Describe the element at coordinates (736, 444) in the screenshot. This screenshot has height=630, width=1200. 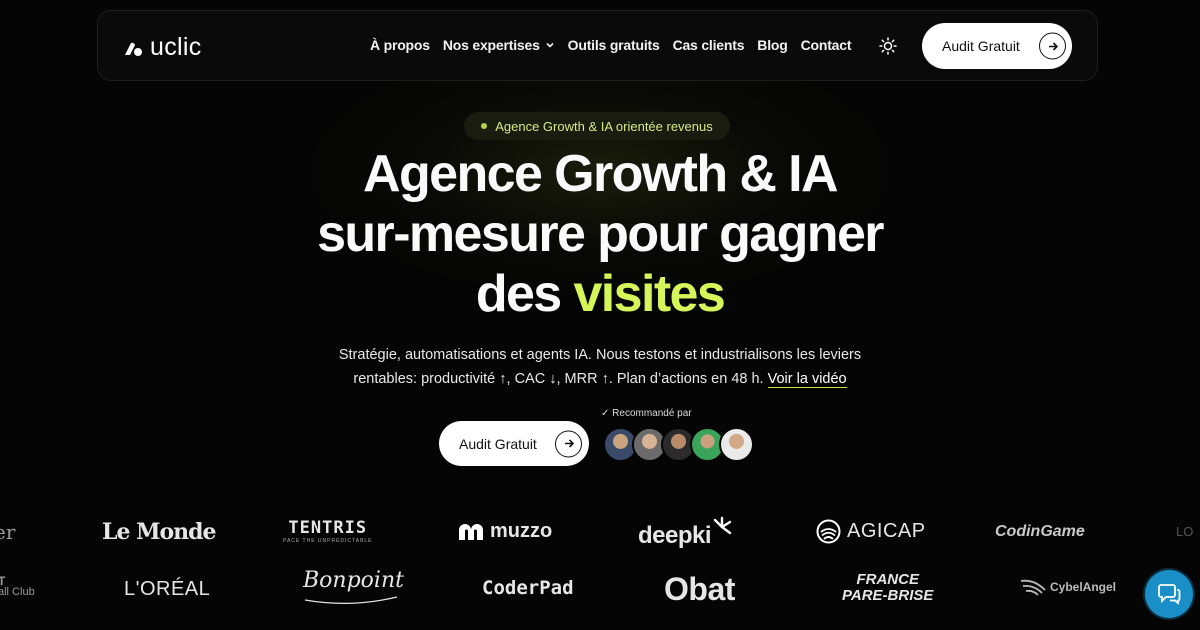
I see `avatar` at that location.